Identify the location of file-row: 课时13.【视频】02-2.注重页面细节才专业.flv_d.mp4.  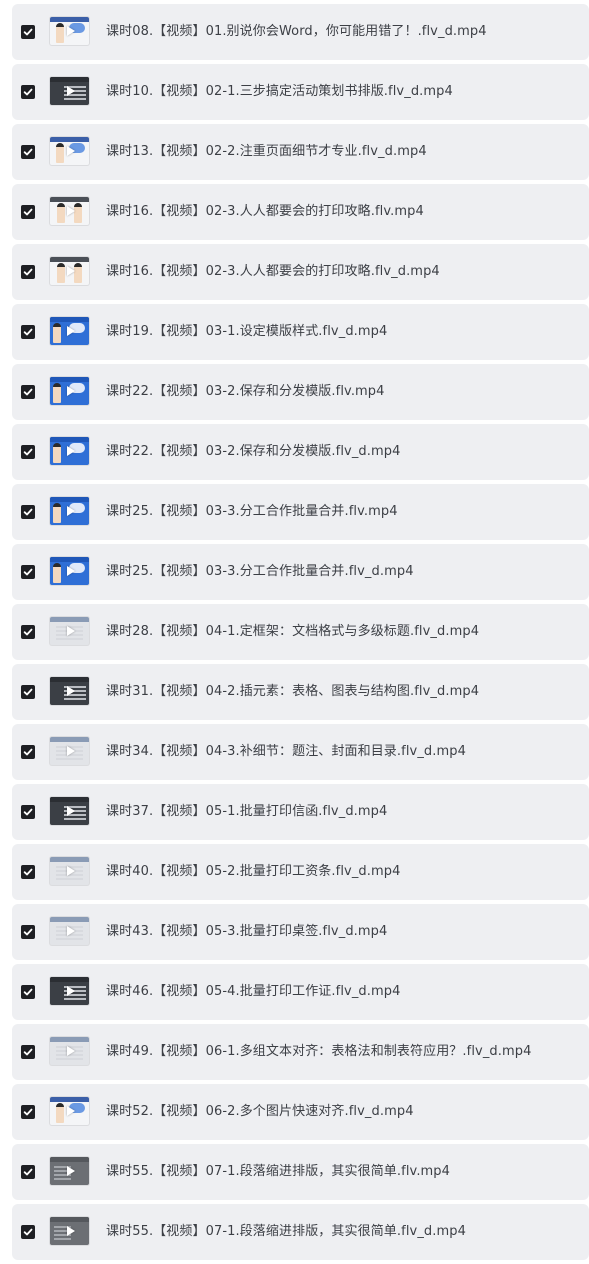
(300, 152).